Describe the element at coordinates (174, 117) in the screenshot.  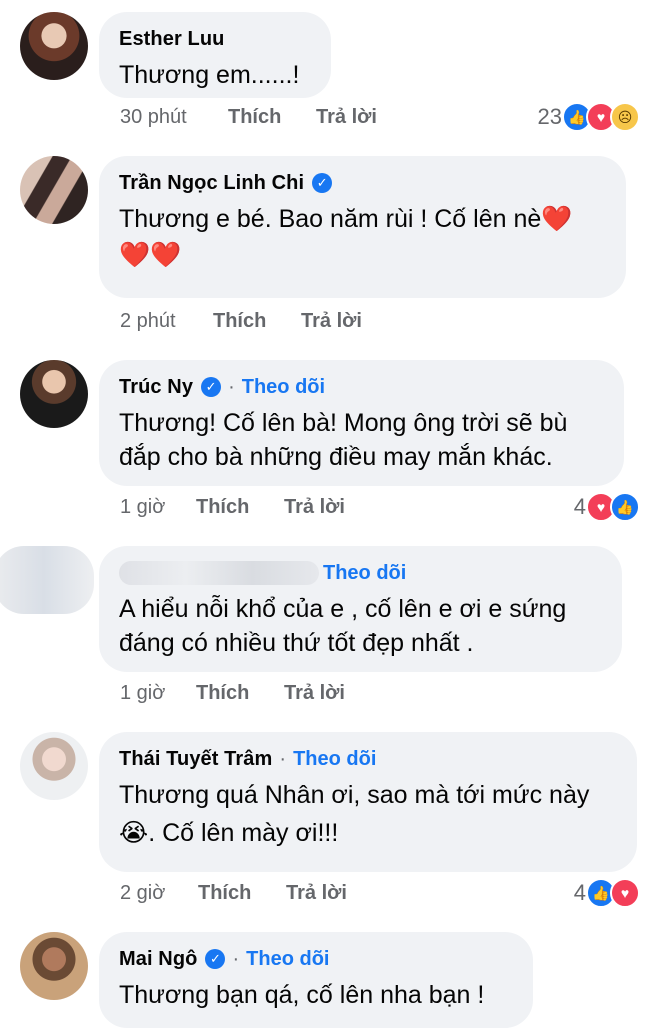
I see `comment-time: 30 phút` at that location.